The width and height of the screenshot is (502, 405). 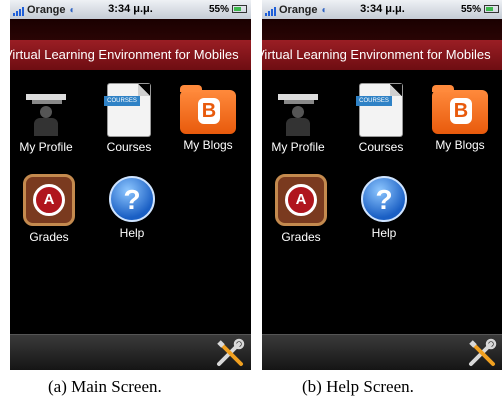 What do you see at coordinates (105, 386) in the screenshot?
I see `figure-caption-a: (a) Main Screen.` at bounding box center [105, 386].